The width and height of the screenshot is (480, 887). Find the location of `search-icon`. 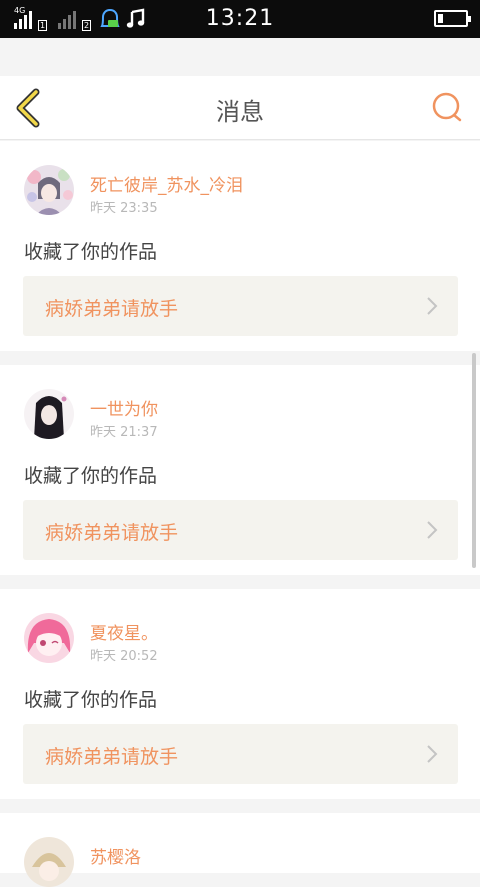

search-icon is located at coordinates (447, 107).